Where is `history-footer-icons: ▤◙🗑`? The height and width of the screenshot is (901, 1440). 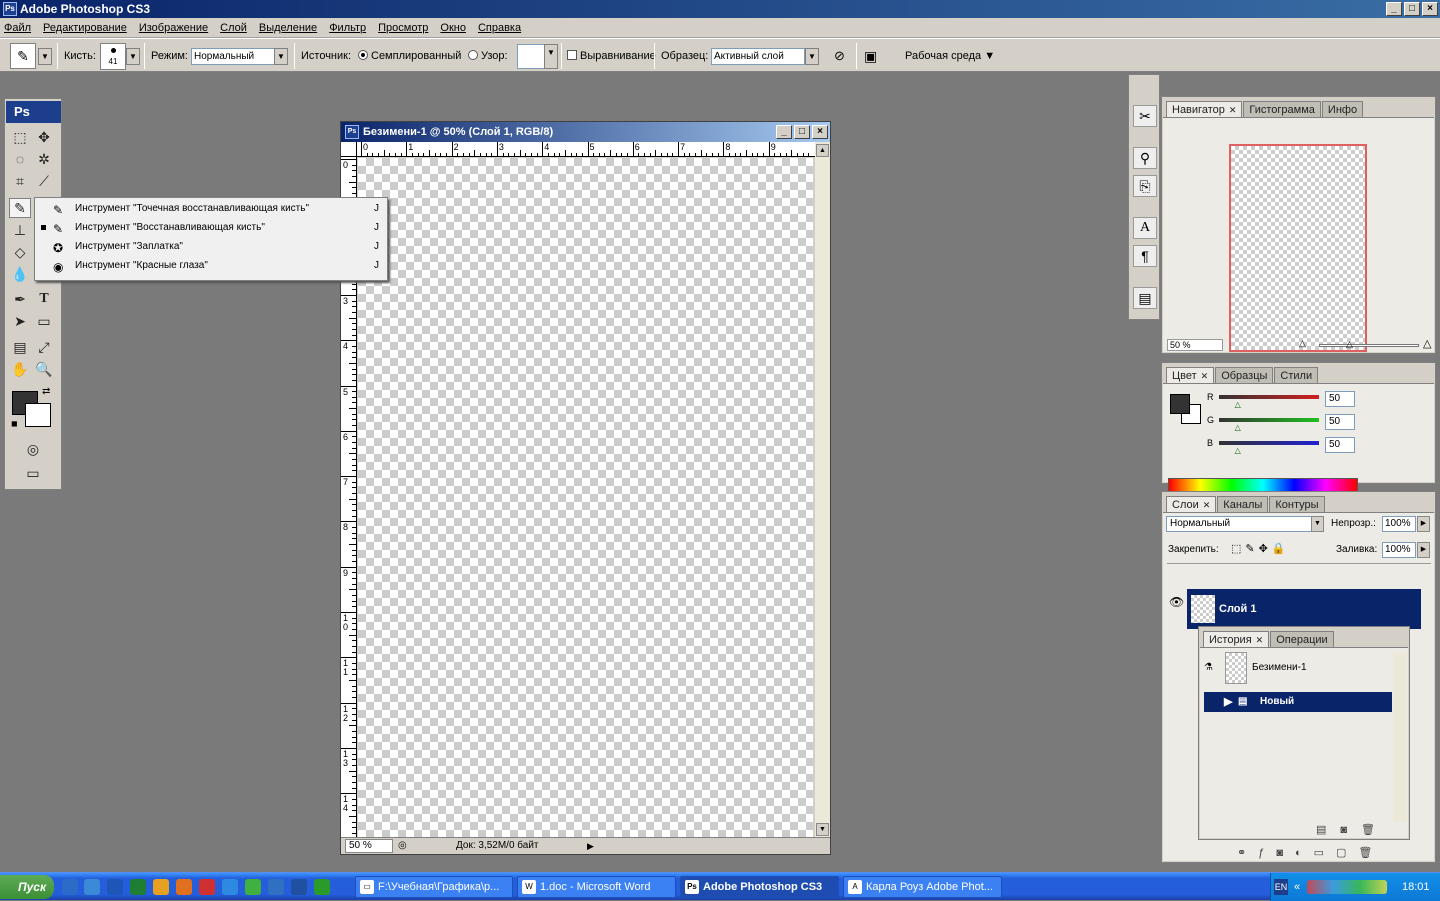
history-footer-icons: ▤◙🗑 is located at coordinates (1352, 829).